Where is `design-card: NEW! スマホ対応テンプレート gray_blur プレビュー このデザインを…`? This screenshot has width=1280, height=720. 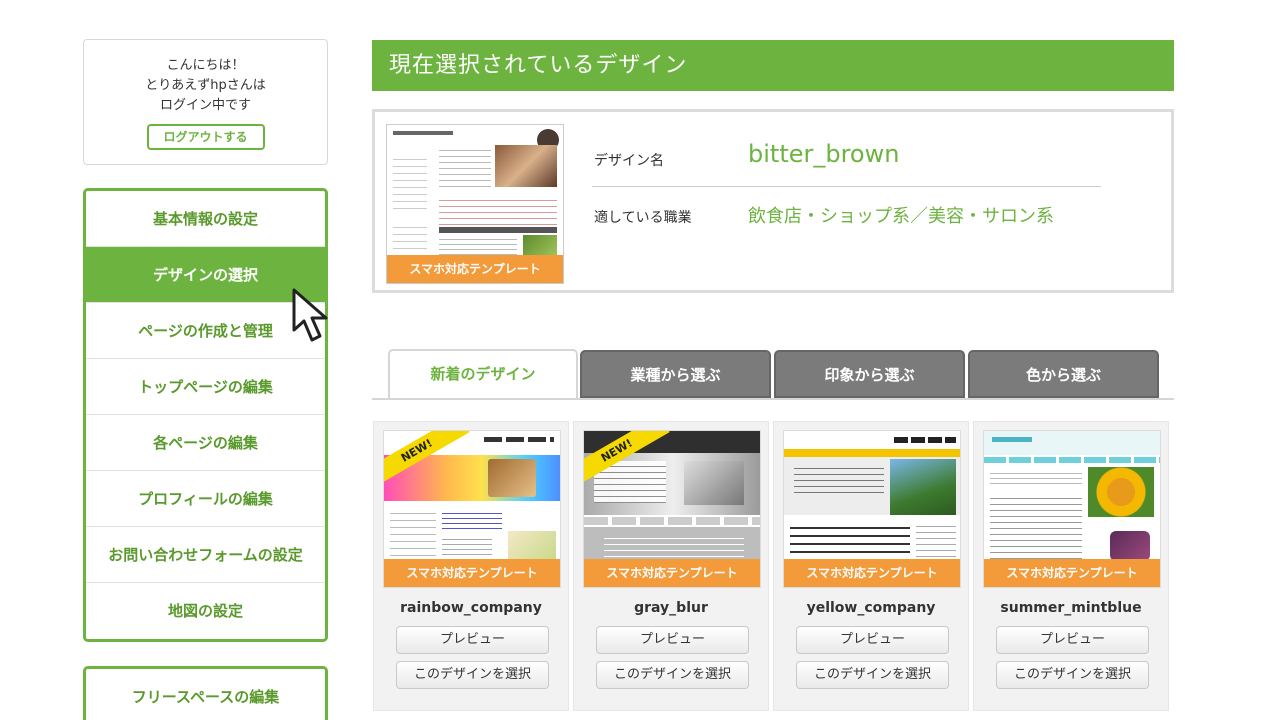
design-card: NEW! スマホ対応テンプレート gray_blur プレビュー このデザインを… is located at coordinates (671, 566).